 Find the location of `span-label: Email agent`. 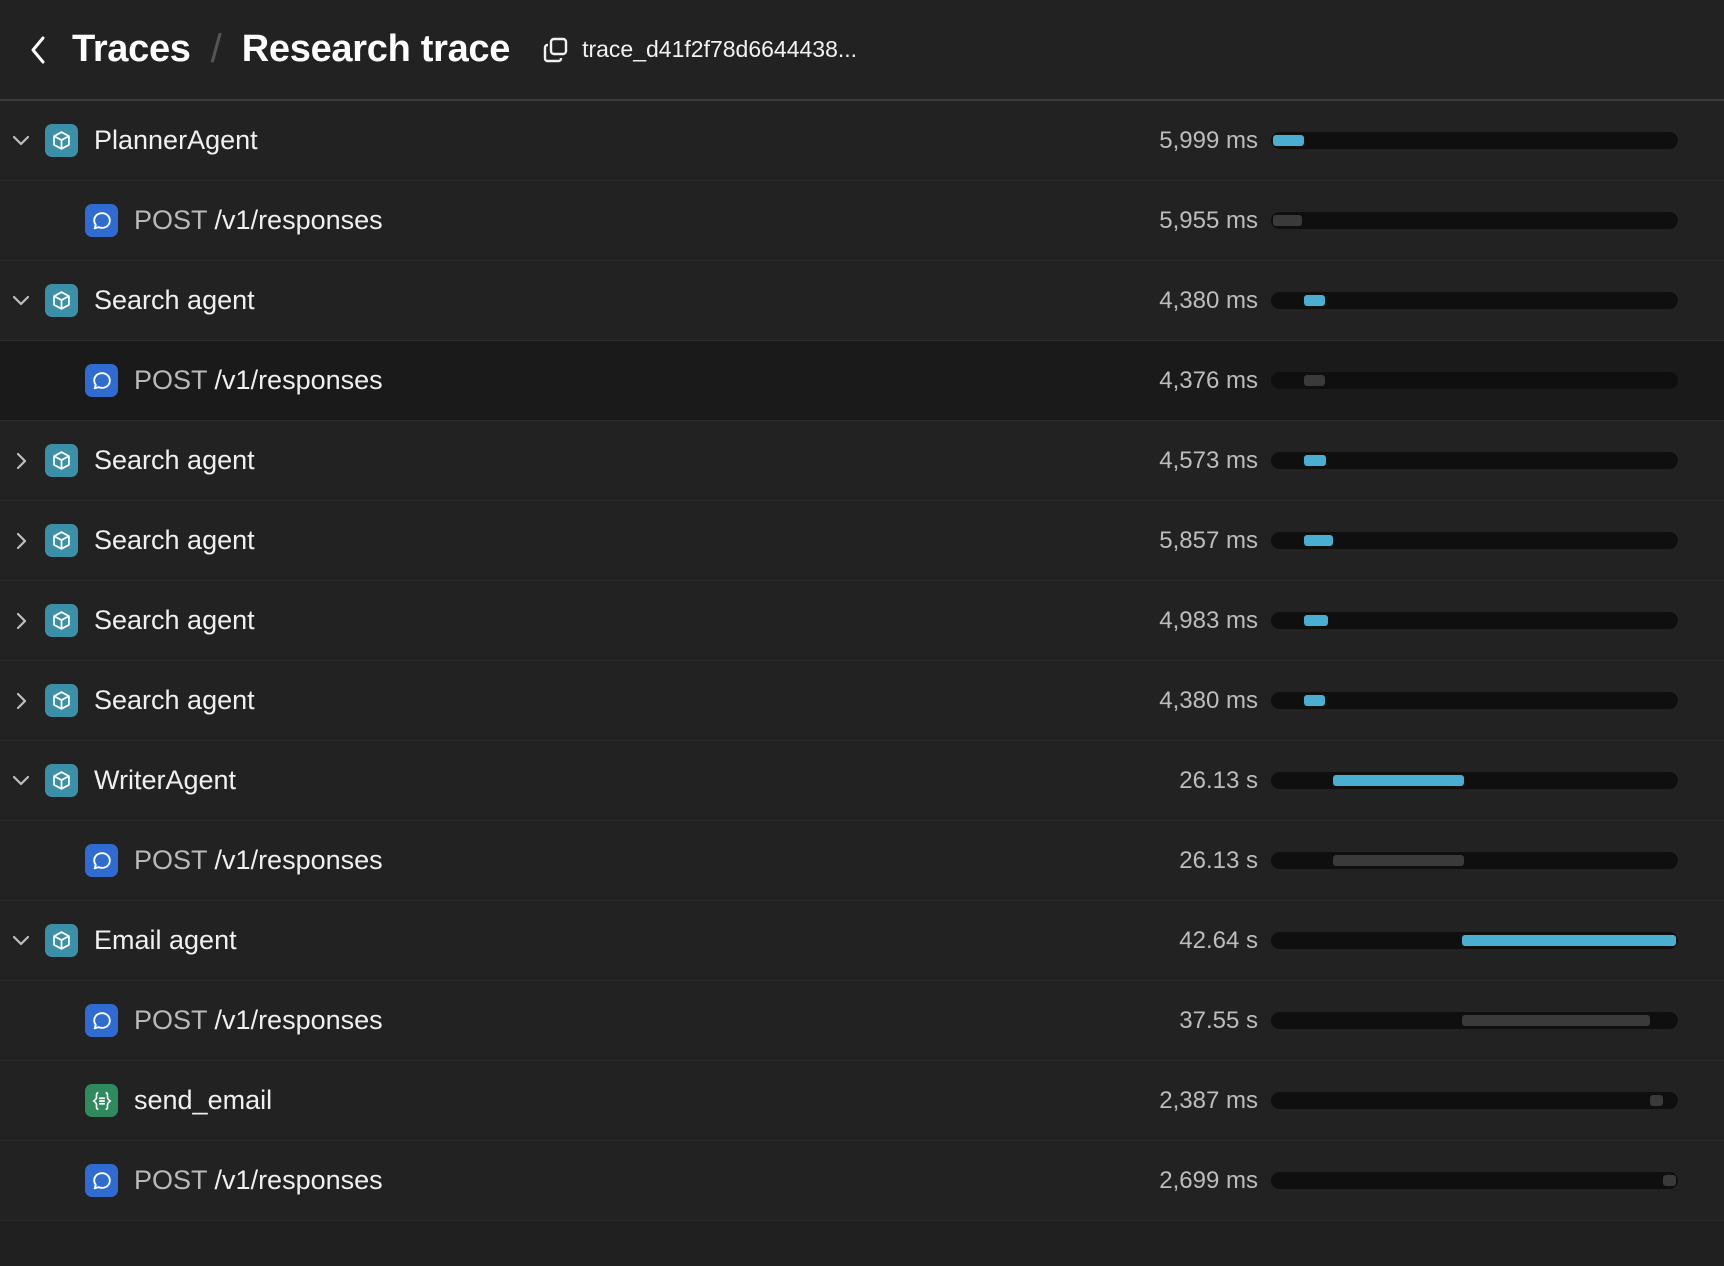

span-label: Email agent is located at coordinates (165, 940).